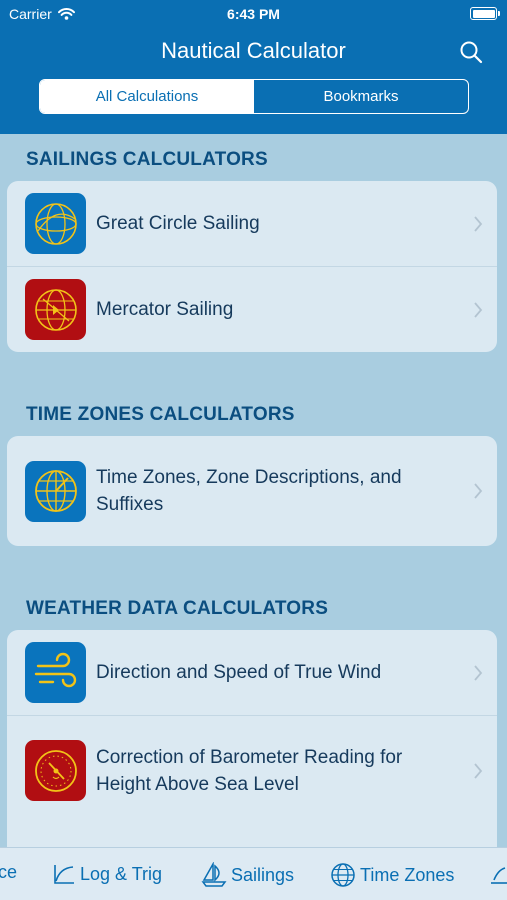 Image resolution: width=507 pixels, height=900 pixels. Describe the element at coordinates (165, 309) in the screenshot. I see `list-item-label: Mercator Sailing` at that location.